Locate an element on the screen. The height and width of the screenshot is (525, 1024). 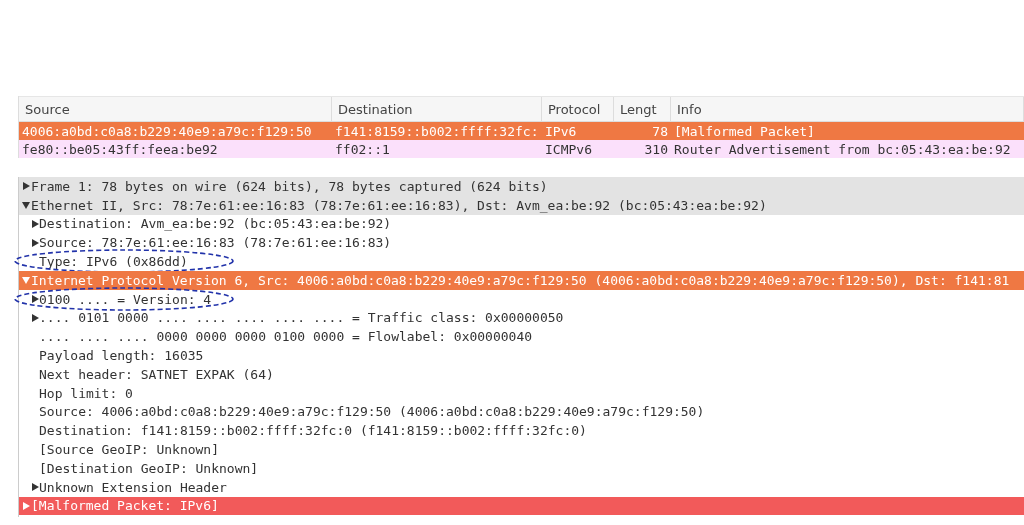
column-header: Protocol is located at coordinates (578, 109).